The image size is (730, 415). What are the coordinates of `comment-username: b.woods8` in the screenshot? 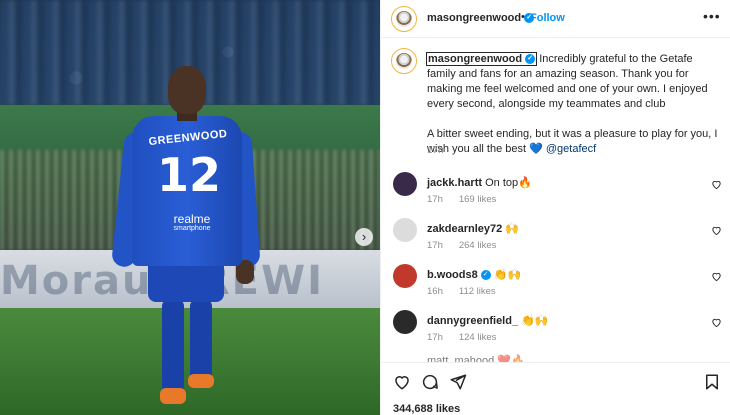 It's located at (452, 275).